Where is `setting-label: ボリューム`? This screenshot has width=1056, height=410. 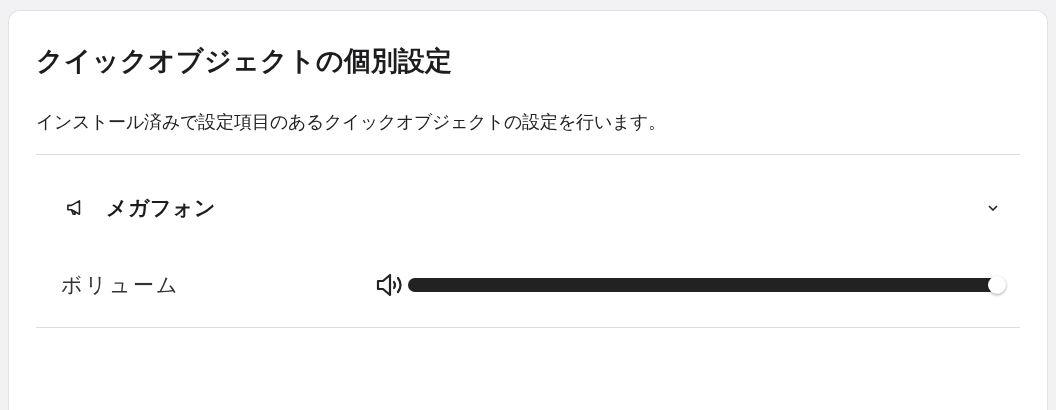 setting-label: ボリューム is located at coordinates (121, 285).